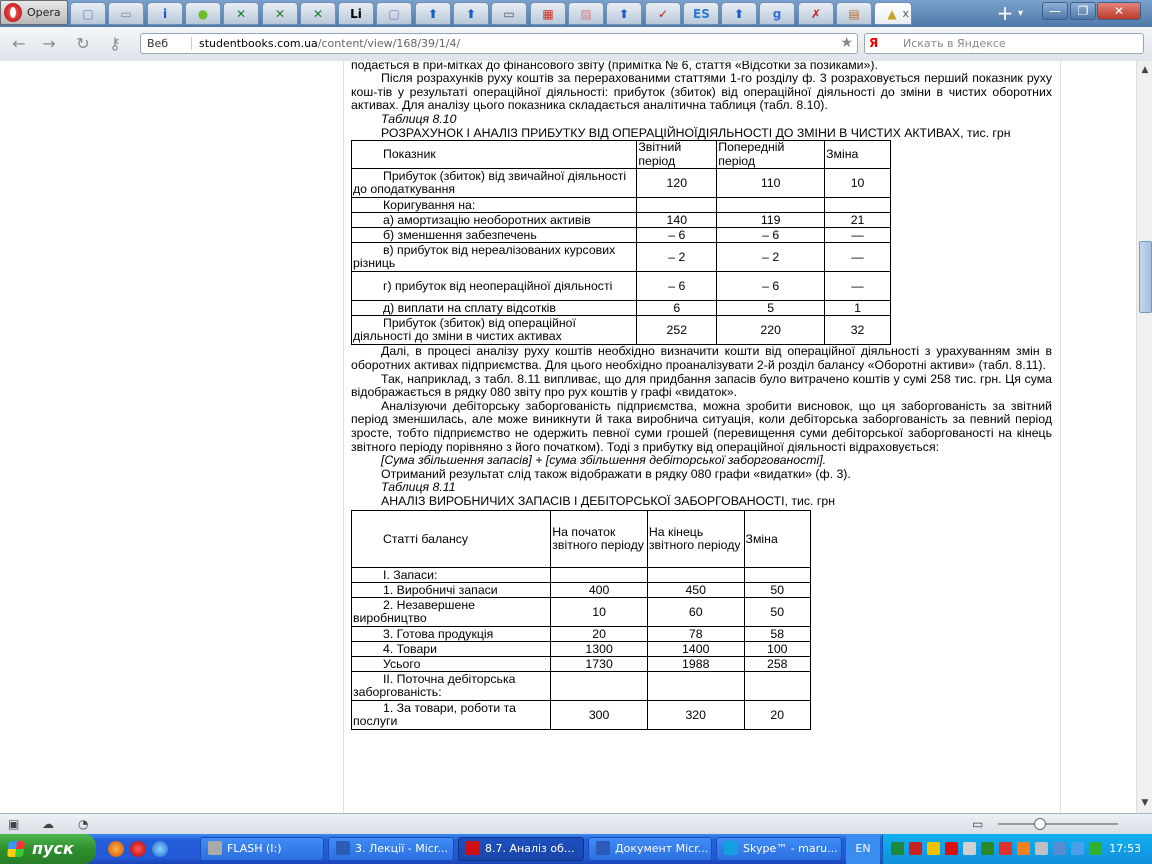 This screenshot has width=1152, height=864. I want to click on view-icon: ▭, so click(977, 824).